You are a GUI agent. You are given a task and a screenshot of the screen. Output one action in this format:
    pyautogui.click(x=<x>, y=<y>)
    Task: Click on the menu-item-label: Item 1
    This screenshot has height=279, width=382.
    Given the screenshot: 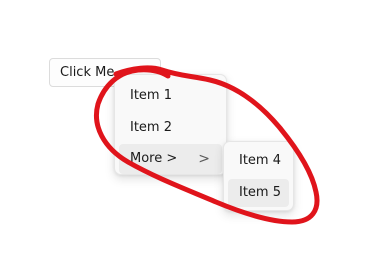 What is the action you would take?
    pyautogui.click(x=151, y=95)
    